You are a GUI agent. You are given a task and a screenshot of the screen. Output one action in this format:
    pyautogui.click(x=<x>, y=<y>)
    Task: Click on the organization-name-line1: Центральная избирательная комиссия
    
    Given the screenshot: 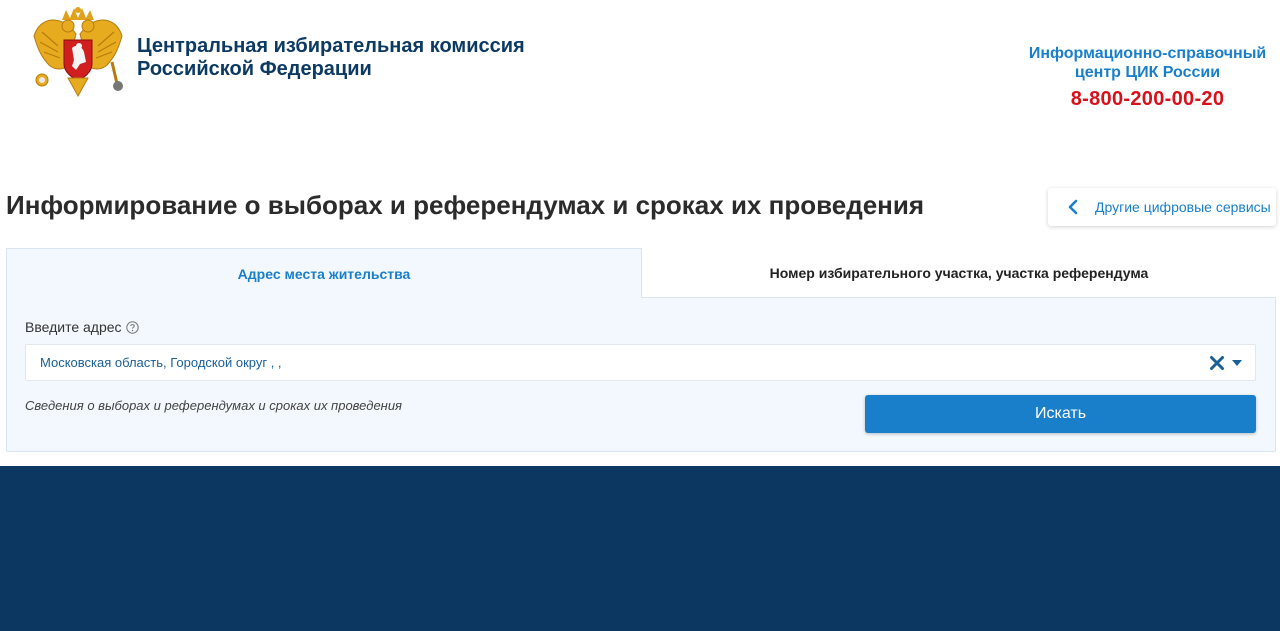 What is the action you would take?
    pyautogui.click(x=331, y=46)
    